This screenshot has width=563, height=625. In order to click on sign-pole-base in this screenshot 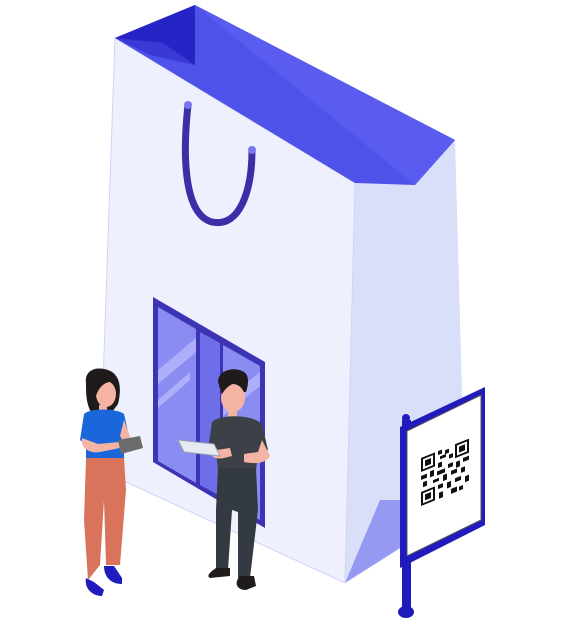, I will do `click(406, 612)`.